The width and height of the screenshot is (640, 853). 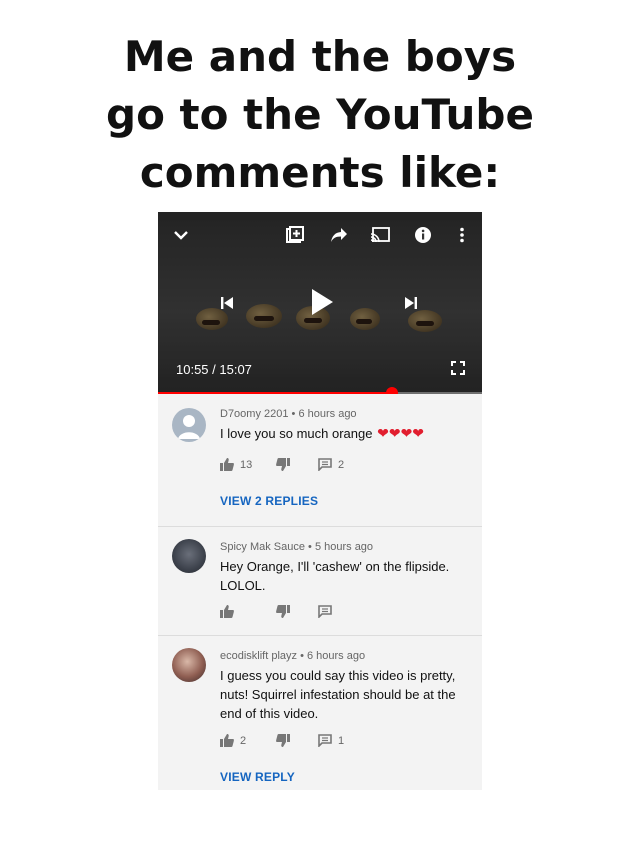 I want to click on caption-line-2: go to the YouTube, so click(x=320, y=114).